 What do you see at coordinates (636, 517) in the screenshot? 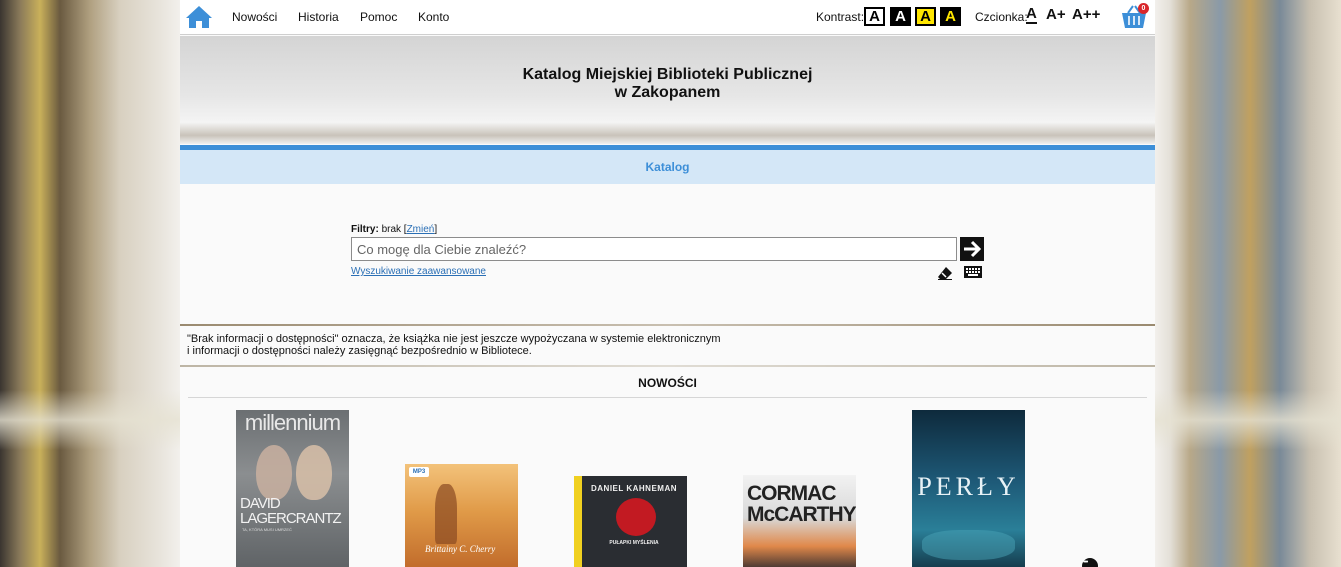
I see `brain-image` at bounding box center [636, 517].